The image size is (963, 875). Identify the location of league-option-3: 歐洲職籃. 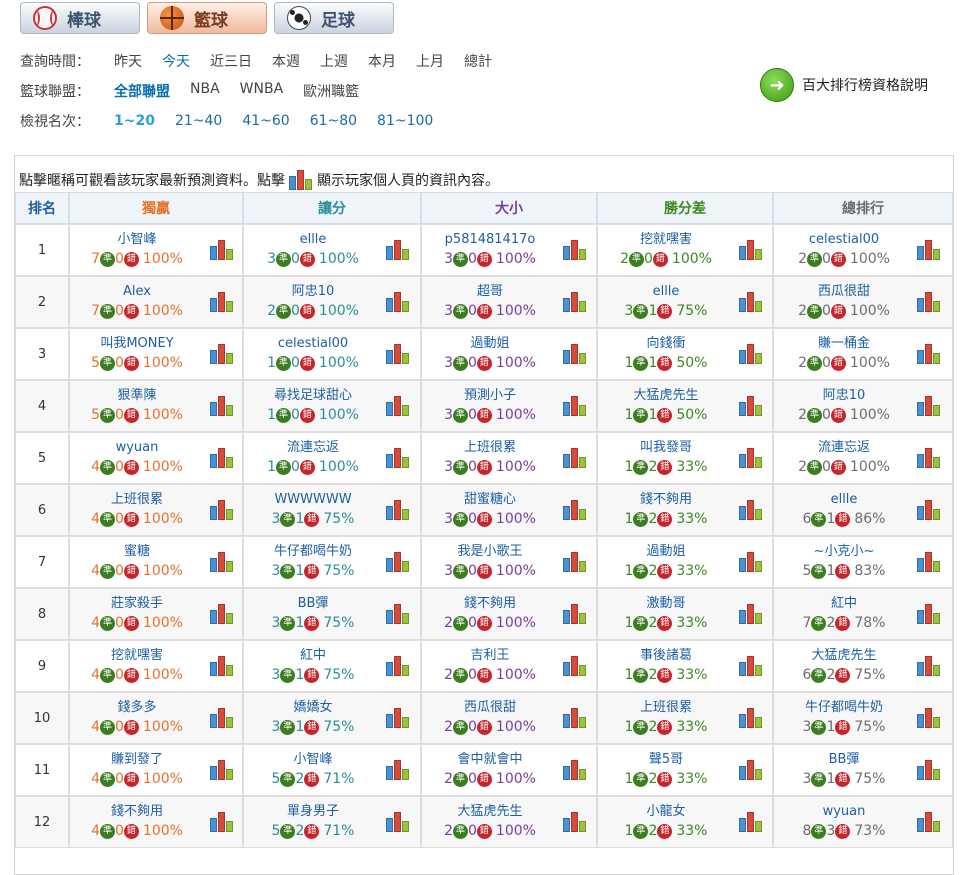
(331, 91).